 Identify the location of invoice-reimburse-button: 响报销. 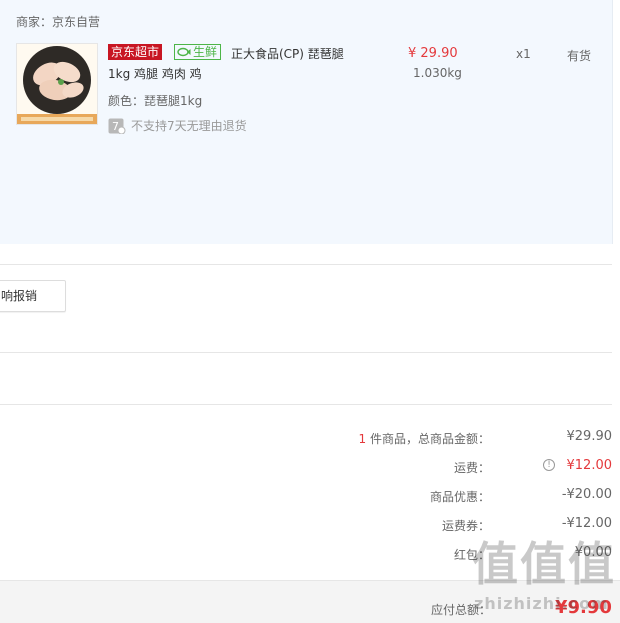
(33, 296).